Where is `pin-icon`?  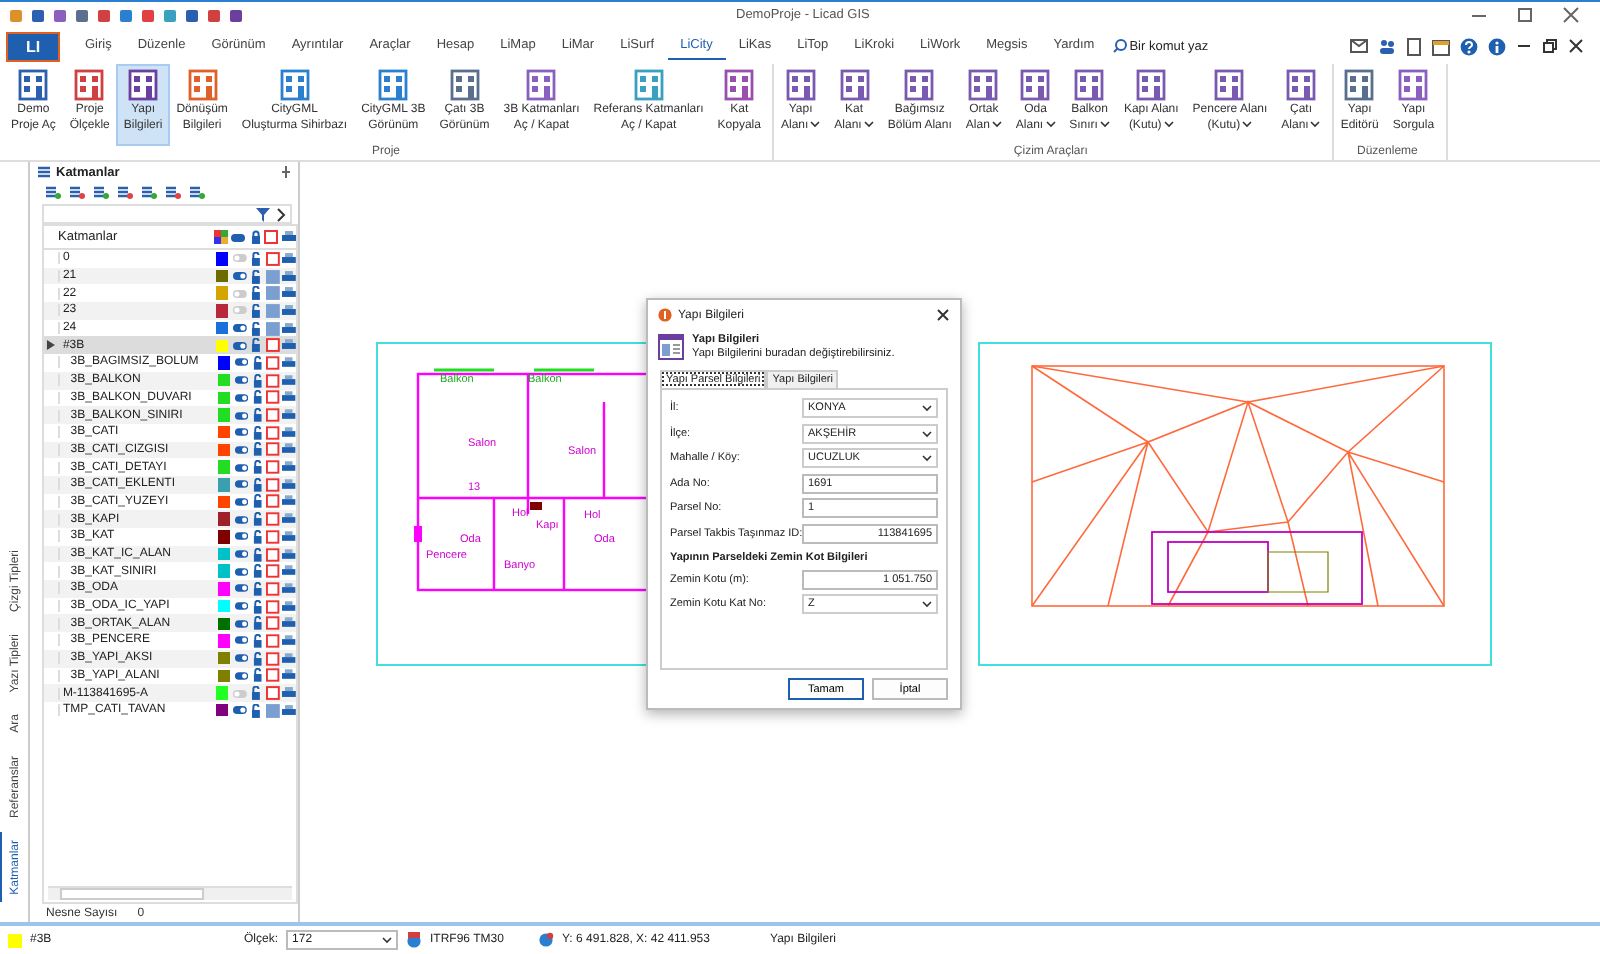 pin-icon is located at coordinates (286, 172).